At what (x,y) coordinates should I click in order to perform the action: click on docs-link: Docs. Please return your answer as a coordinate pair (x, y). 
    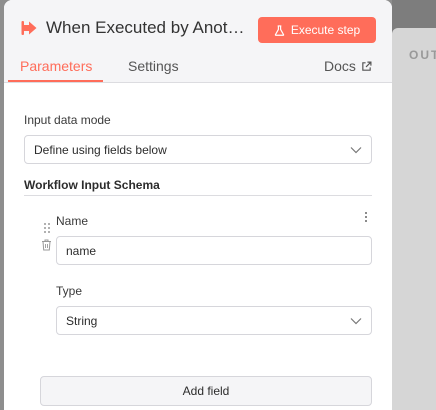
    Looking at the image, I should click on (348, 66).